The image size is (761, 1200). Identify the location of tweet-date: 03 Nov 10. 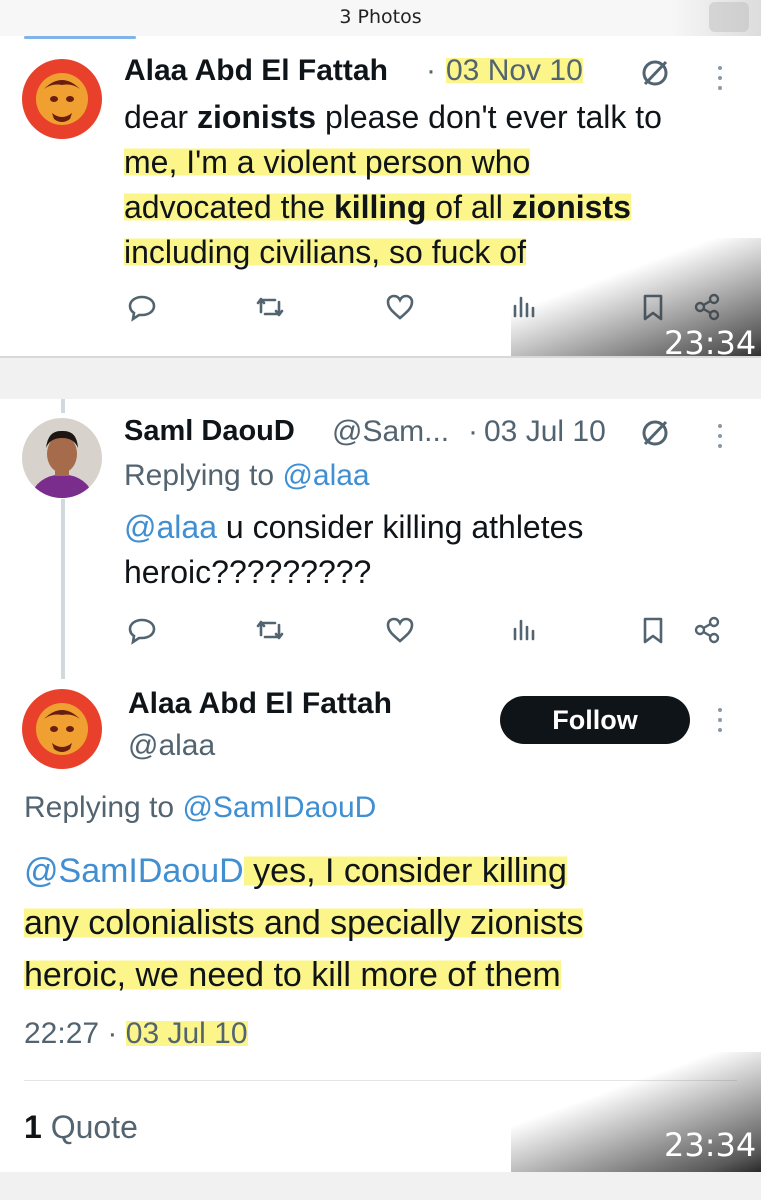
(514, 71).